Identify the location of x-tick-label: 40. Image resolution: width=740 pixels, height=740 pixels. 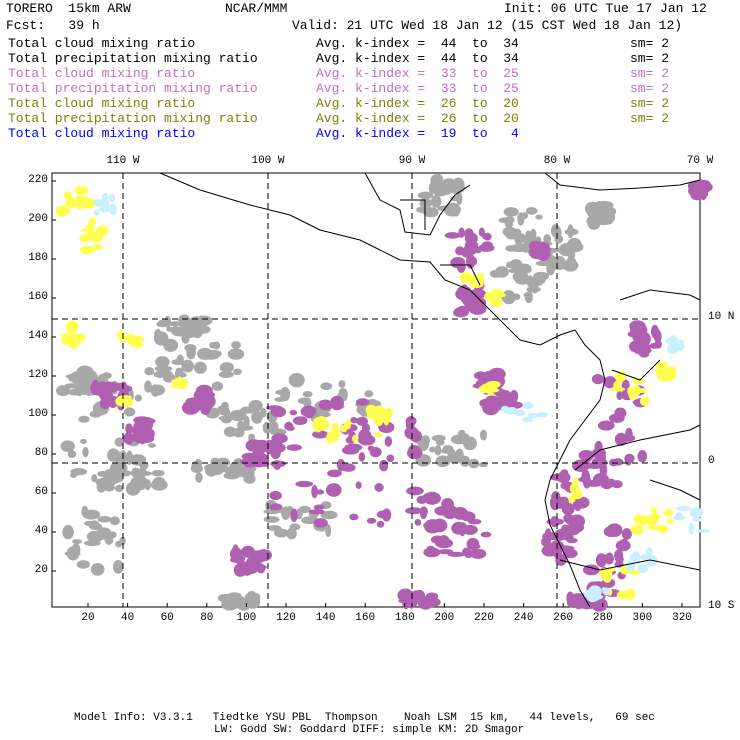
(127, 618).